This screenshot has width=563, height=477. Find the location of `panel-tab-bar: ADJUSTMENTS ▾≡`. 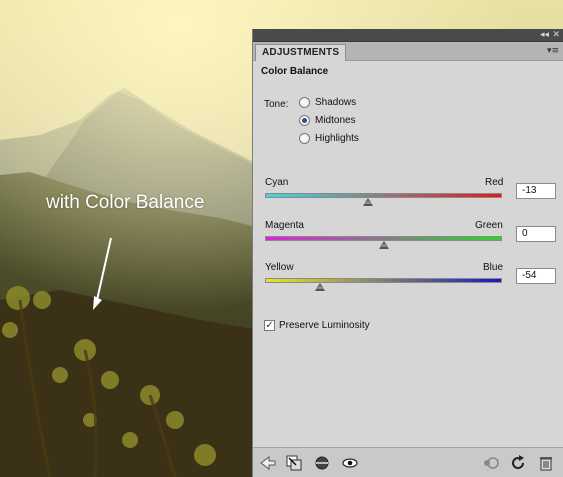

panel-tab-bar: ADJUSTMENTS ▾≡ is located at coordinates (408, 51).